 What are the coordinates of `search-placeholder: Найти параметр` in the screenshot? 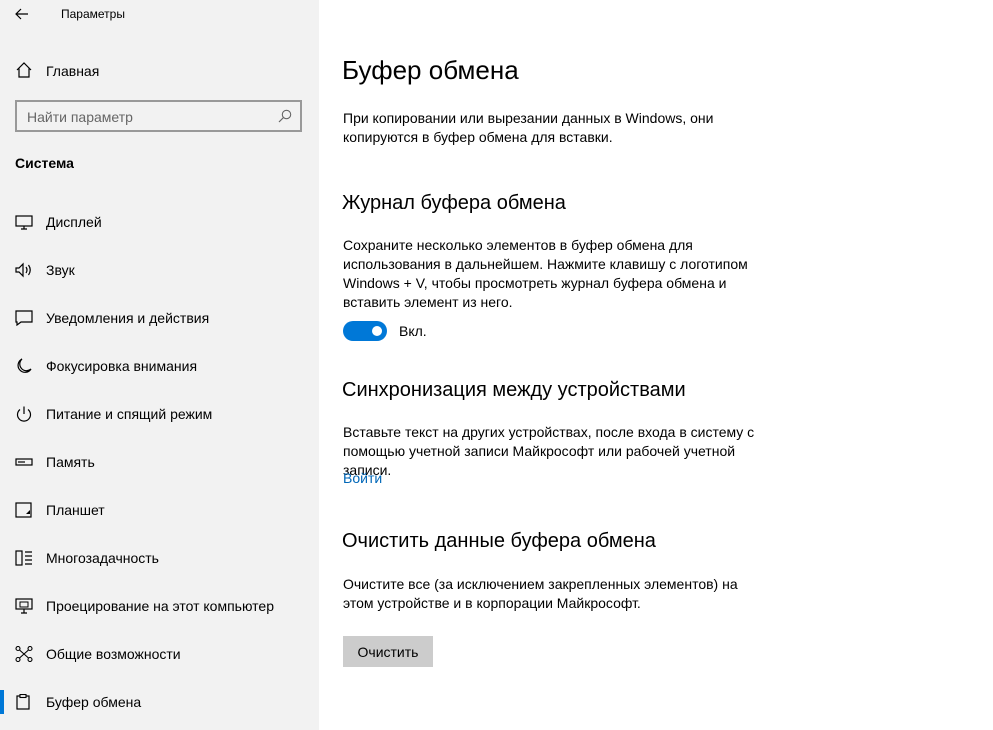 It's located at (80, 117).